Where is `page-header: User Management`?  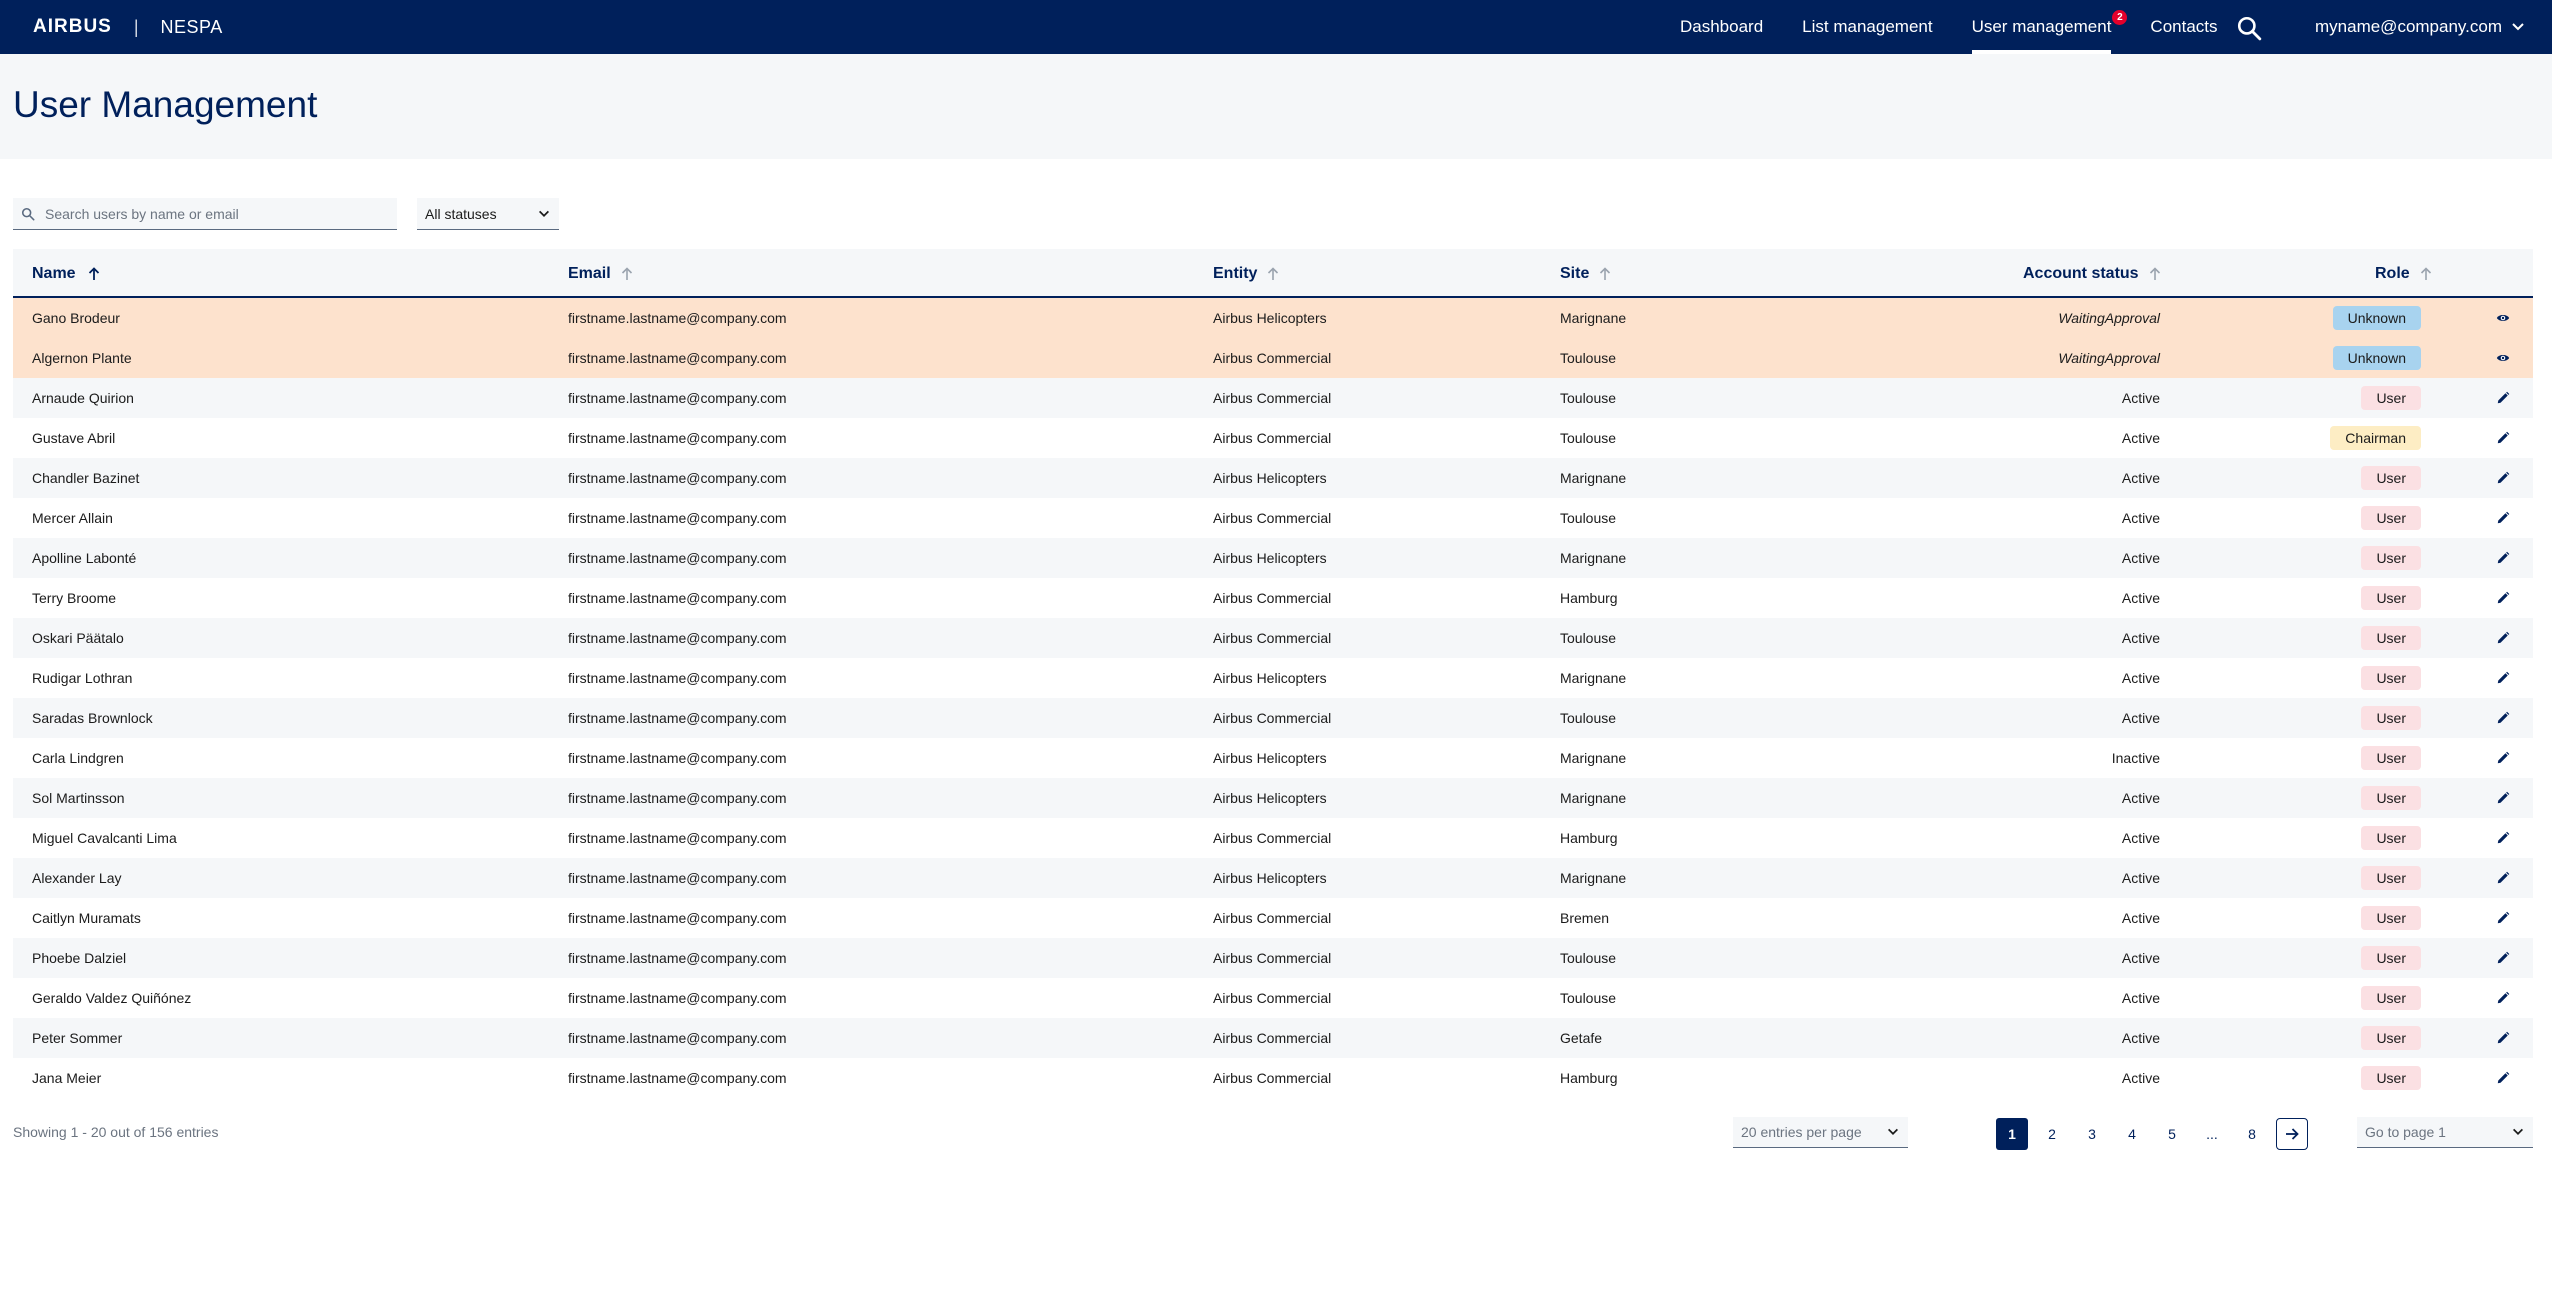
page-header: User Management is located at coordinates (1276, 106).